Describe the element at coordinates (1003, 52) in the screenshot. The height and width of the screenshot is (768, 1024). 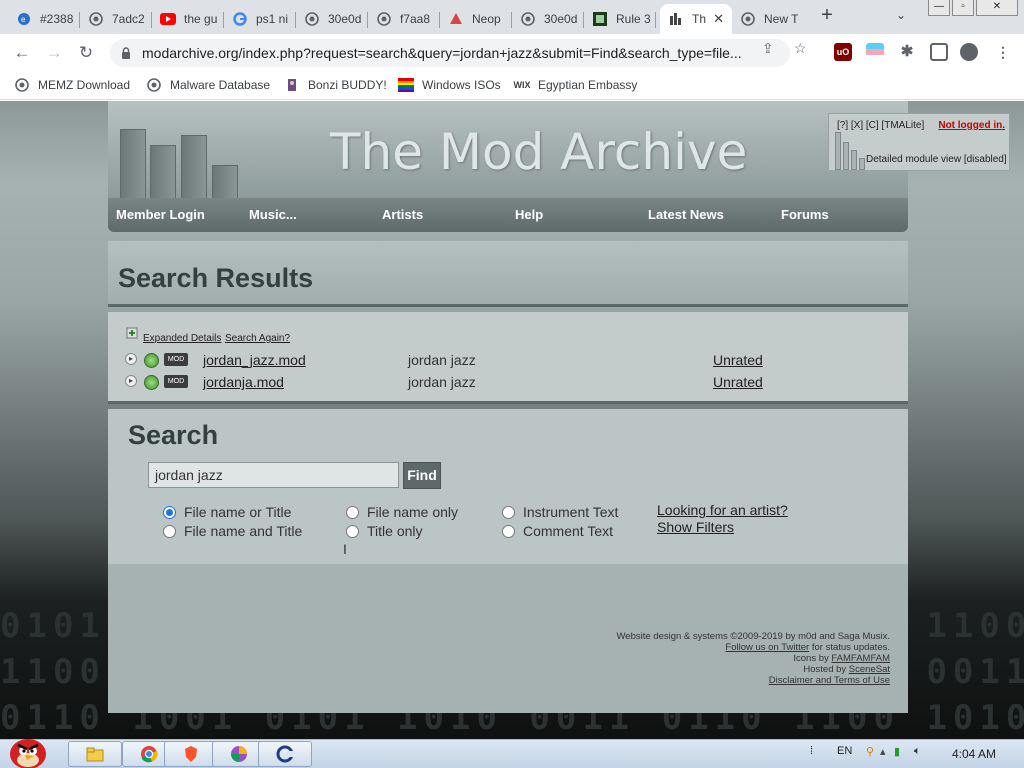
I see `menu-kebab-icon: ⋮` at that location.